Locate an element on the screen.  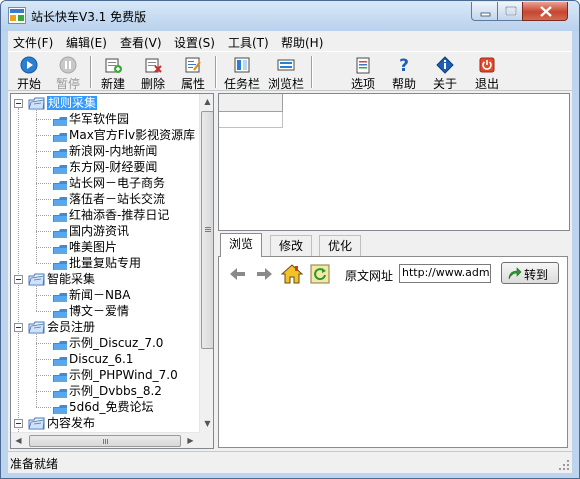
minimize-button is located at coordinates (484, 11).